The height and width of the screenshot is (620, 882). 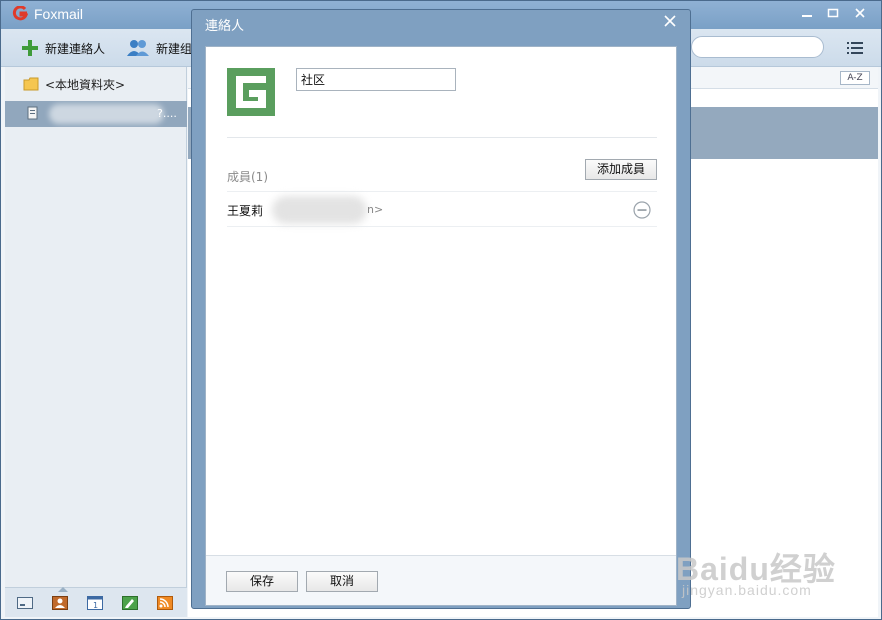 What do you see at coordinates (342, 581) in the screenshot?
I see `cancel-button: 取消` at bounding box center [342, 581].